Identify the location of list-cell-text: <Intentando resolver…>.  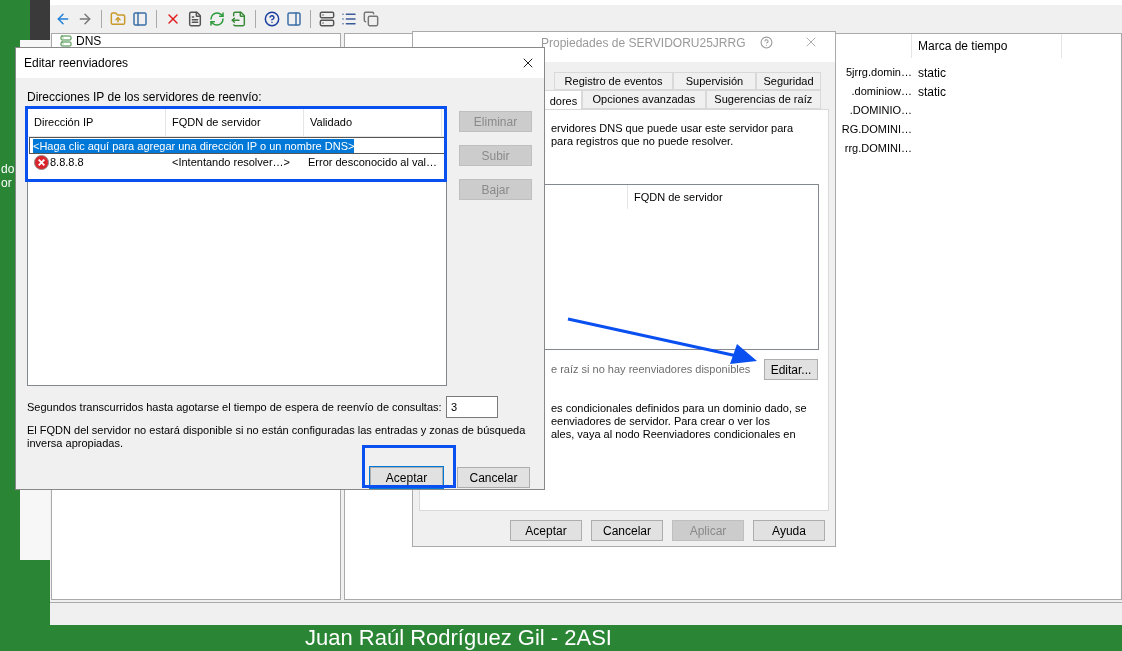
(231, 163).